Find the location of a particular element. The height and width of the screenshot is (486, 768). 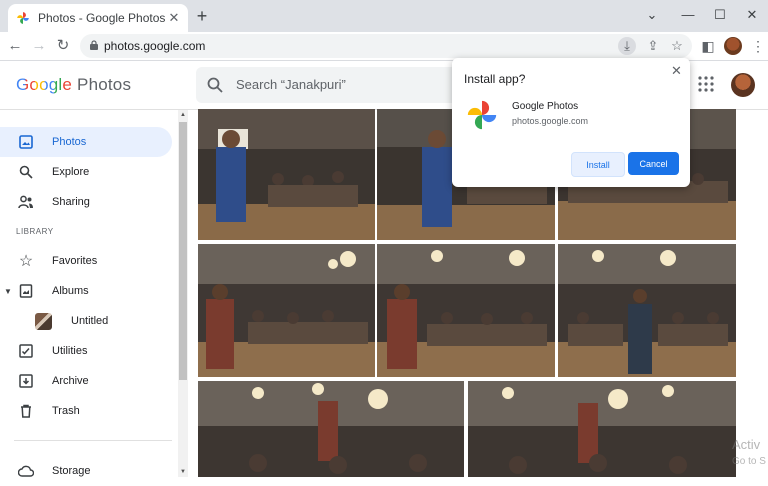

address-bar: photos.google.com ⤓ ⇪ ☆ is located at coordinates (386, 46).